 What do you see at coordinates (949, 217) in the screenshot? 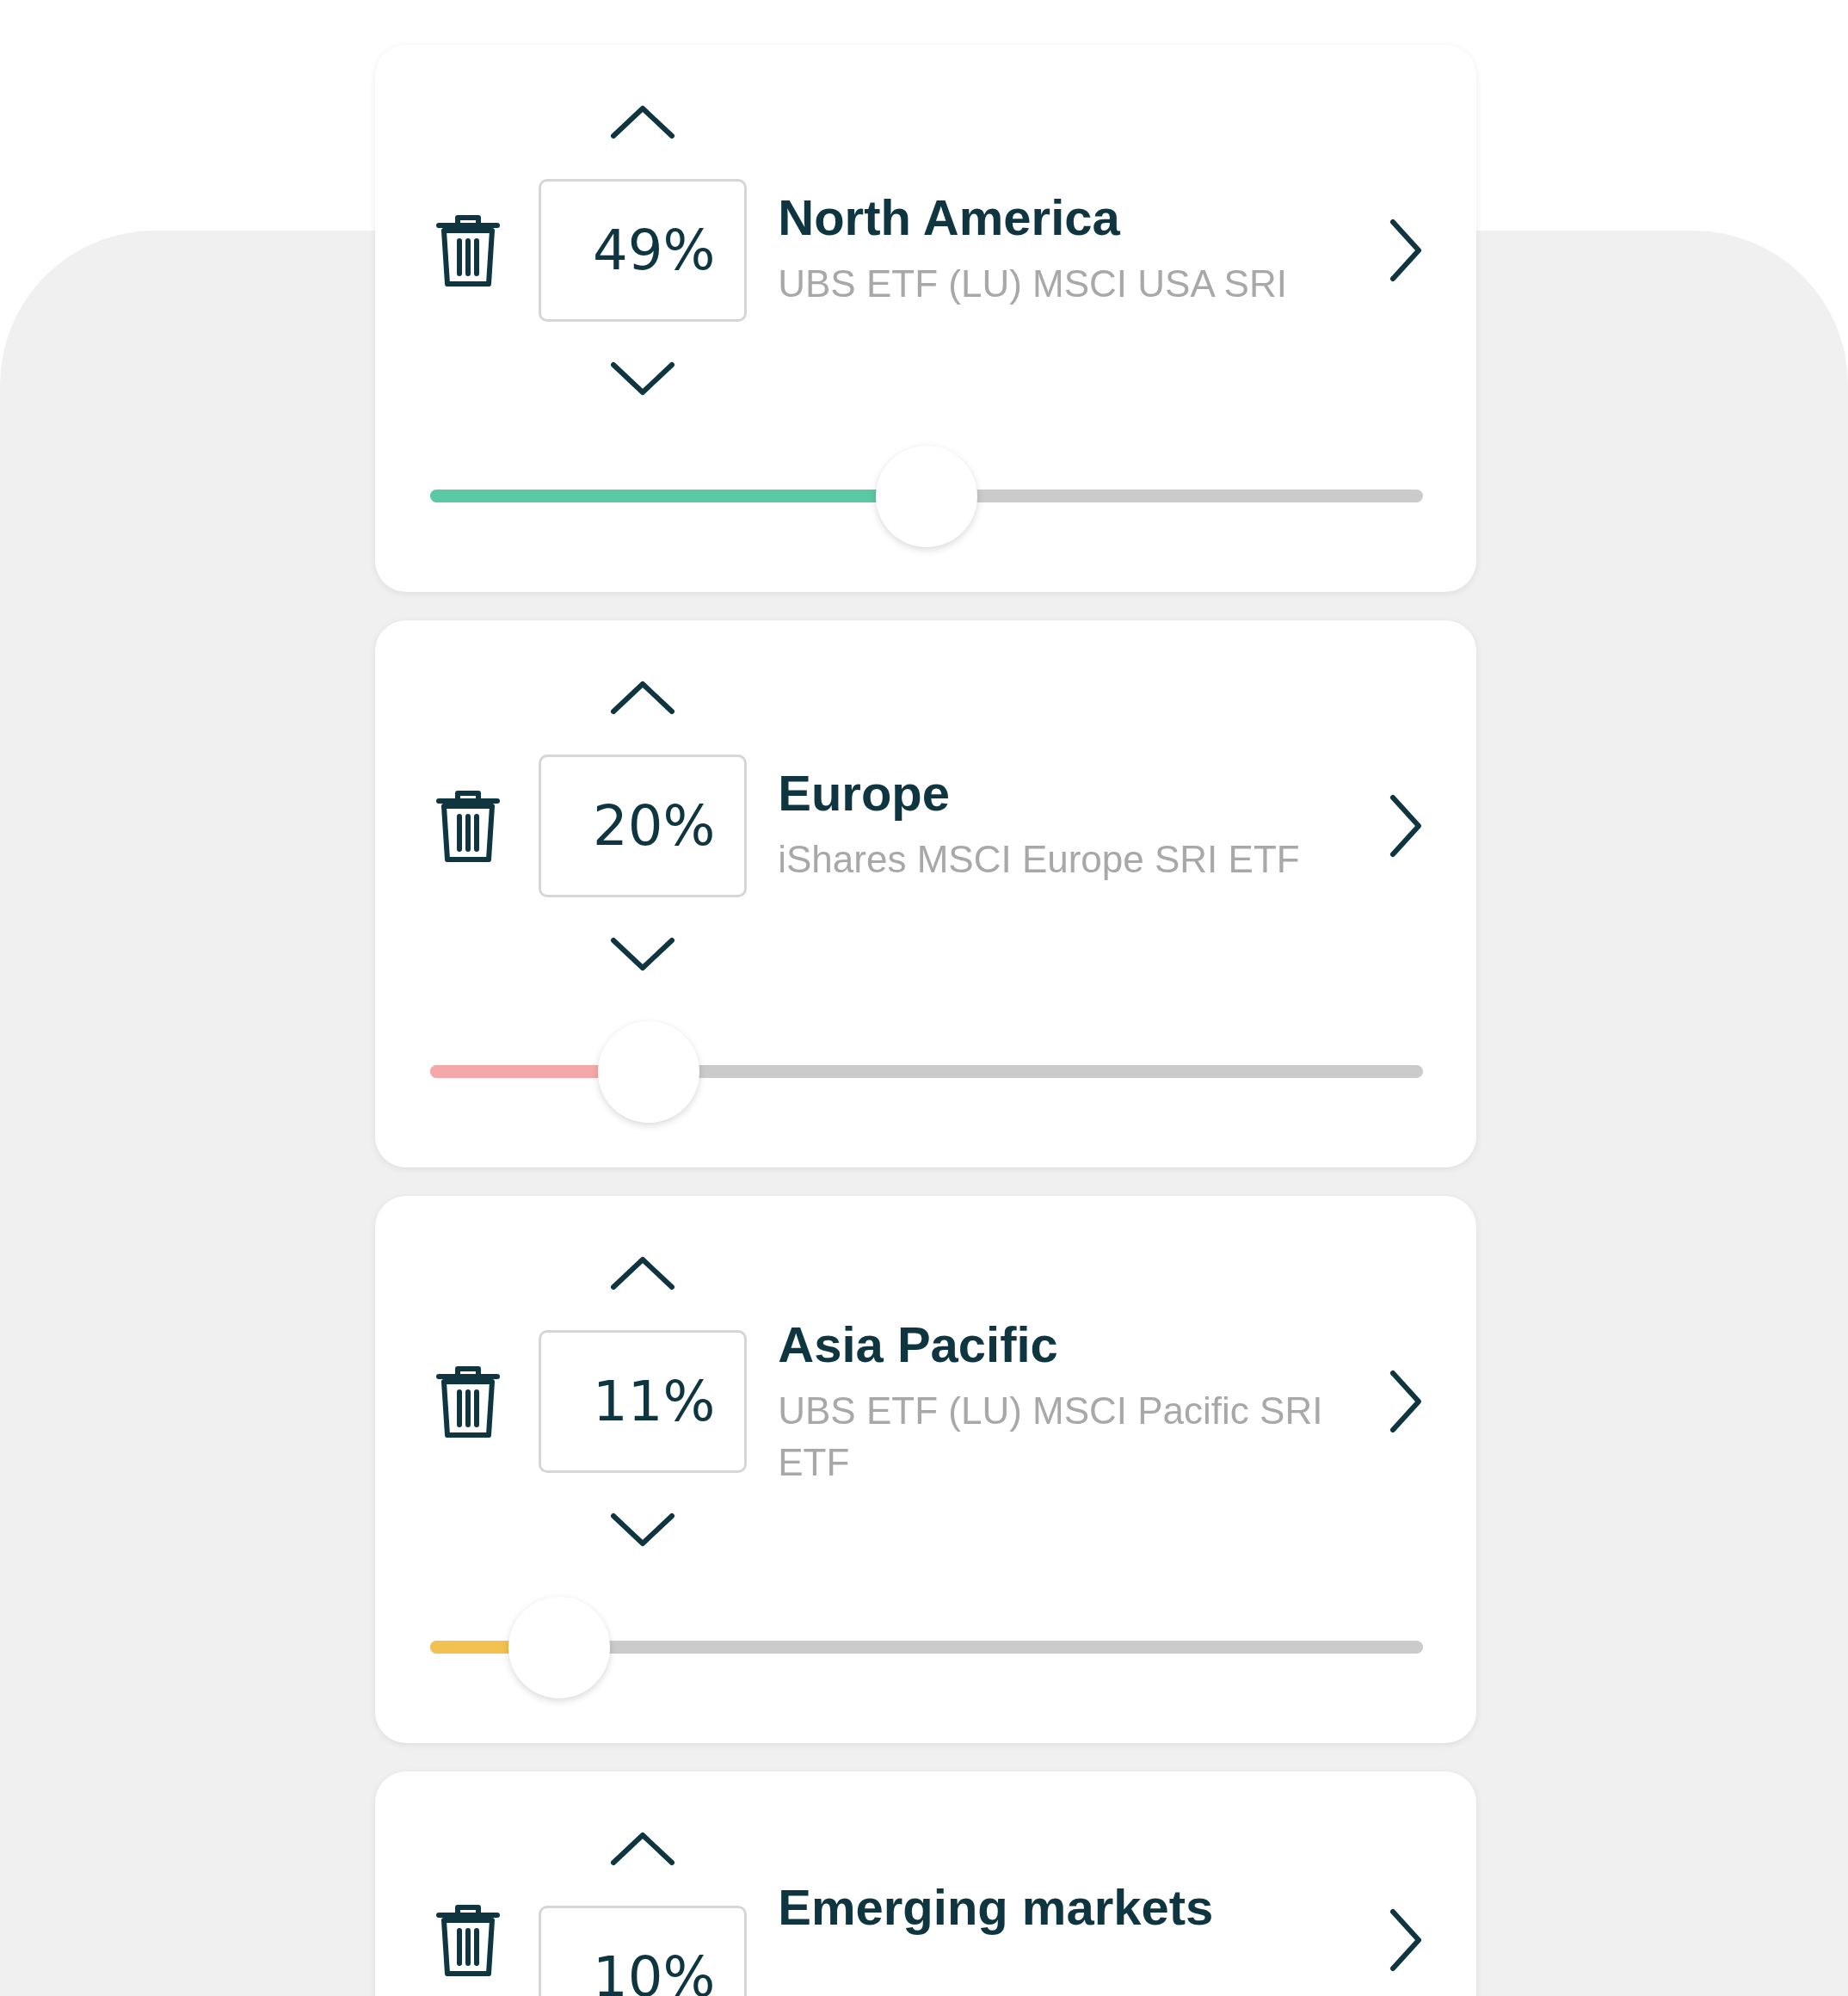
I see `region-name: North America` at bounding box center [949, 217].